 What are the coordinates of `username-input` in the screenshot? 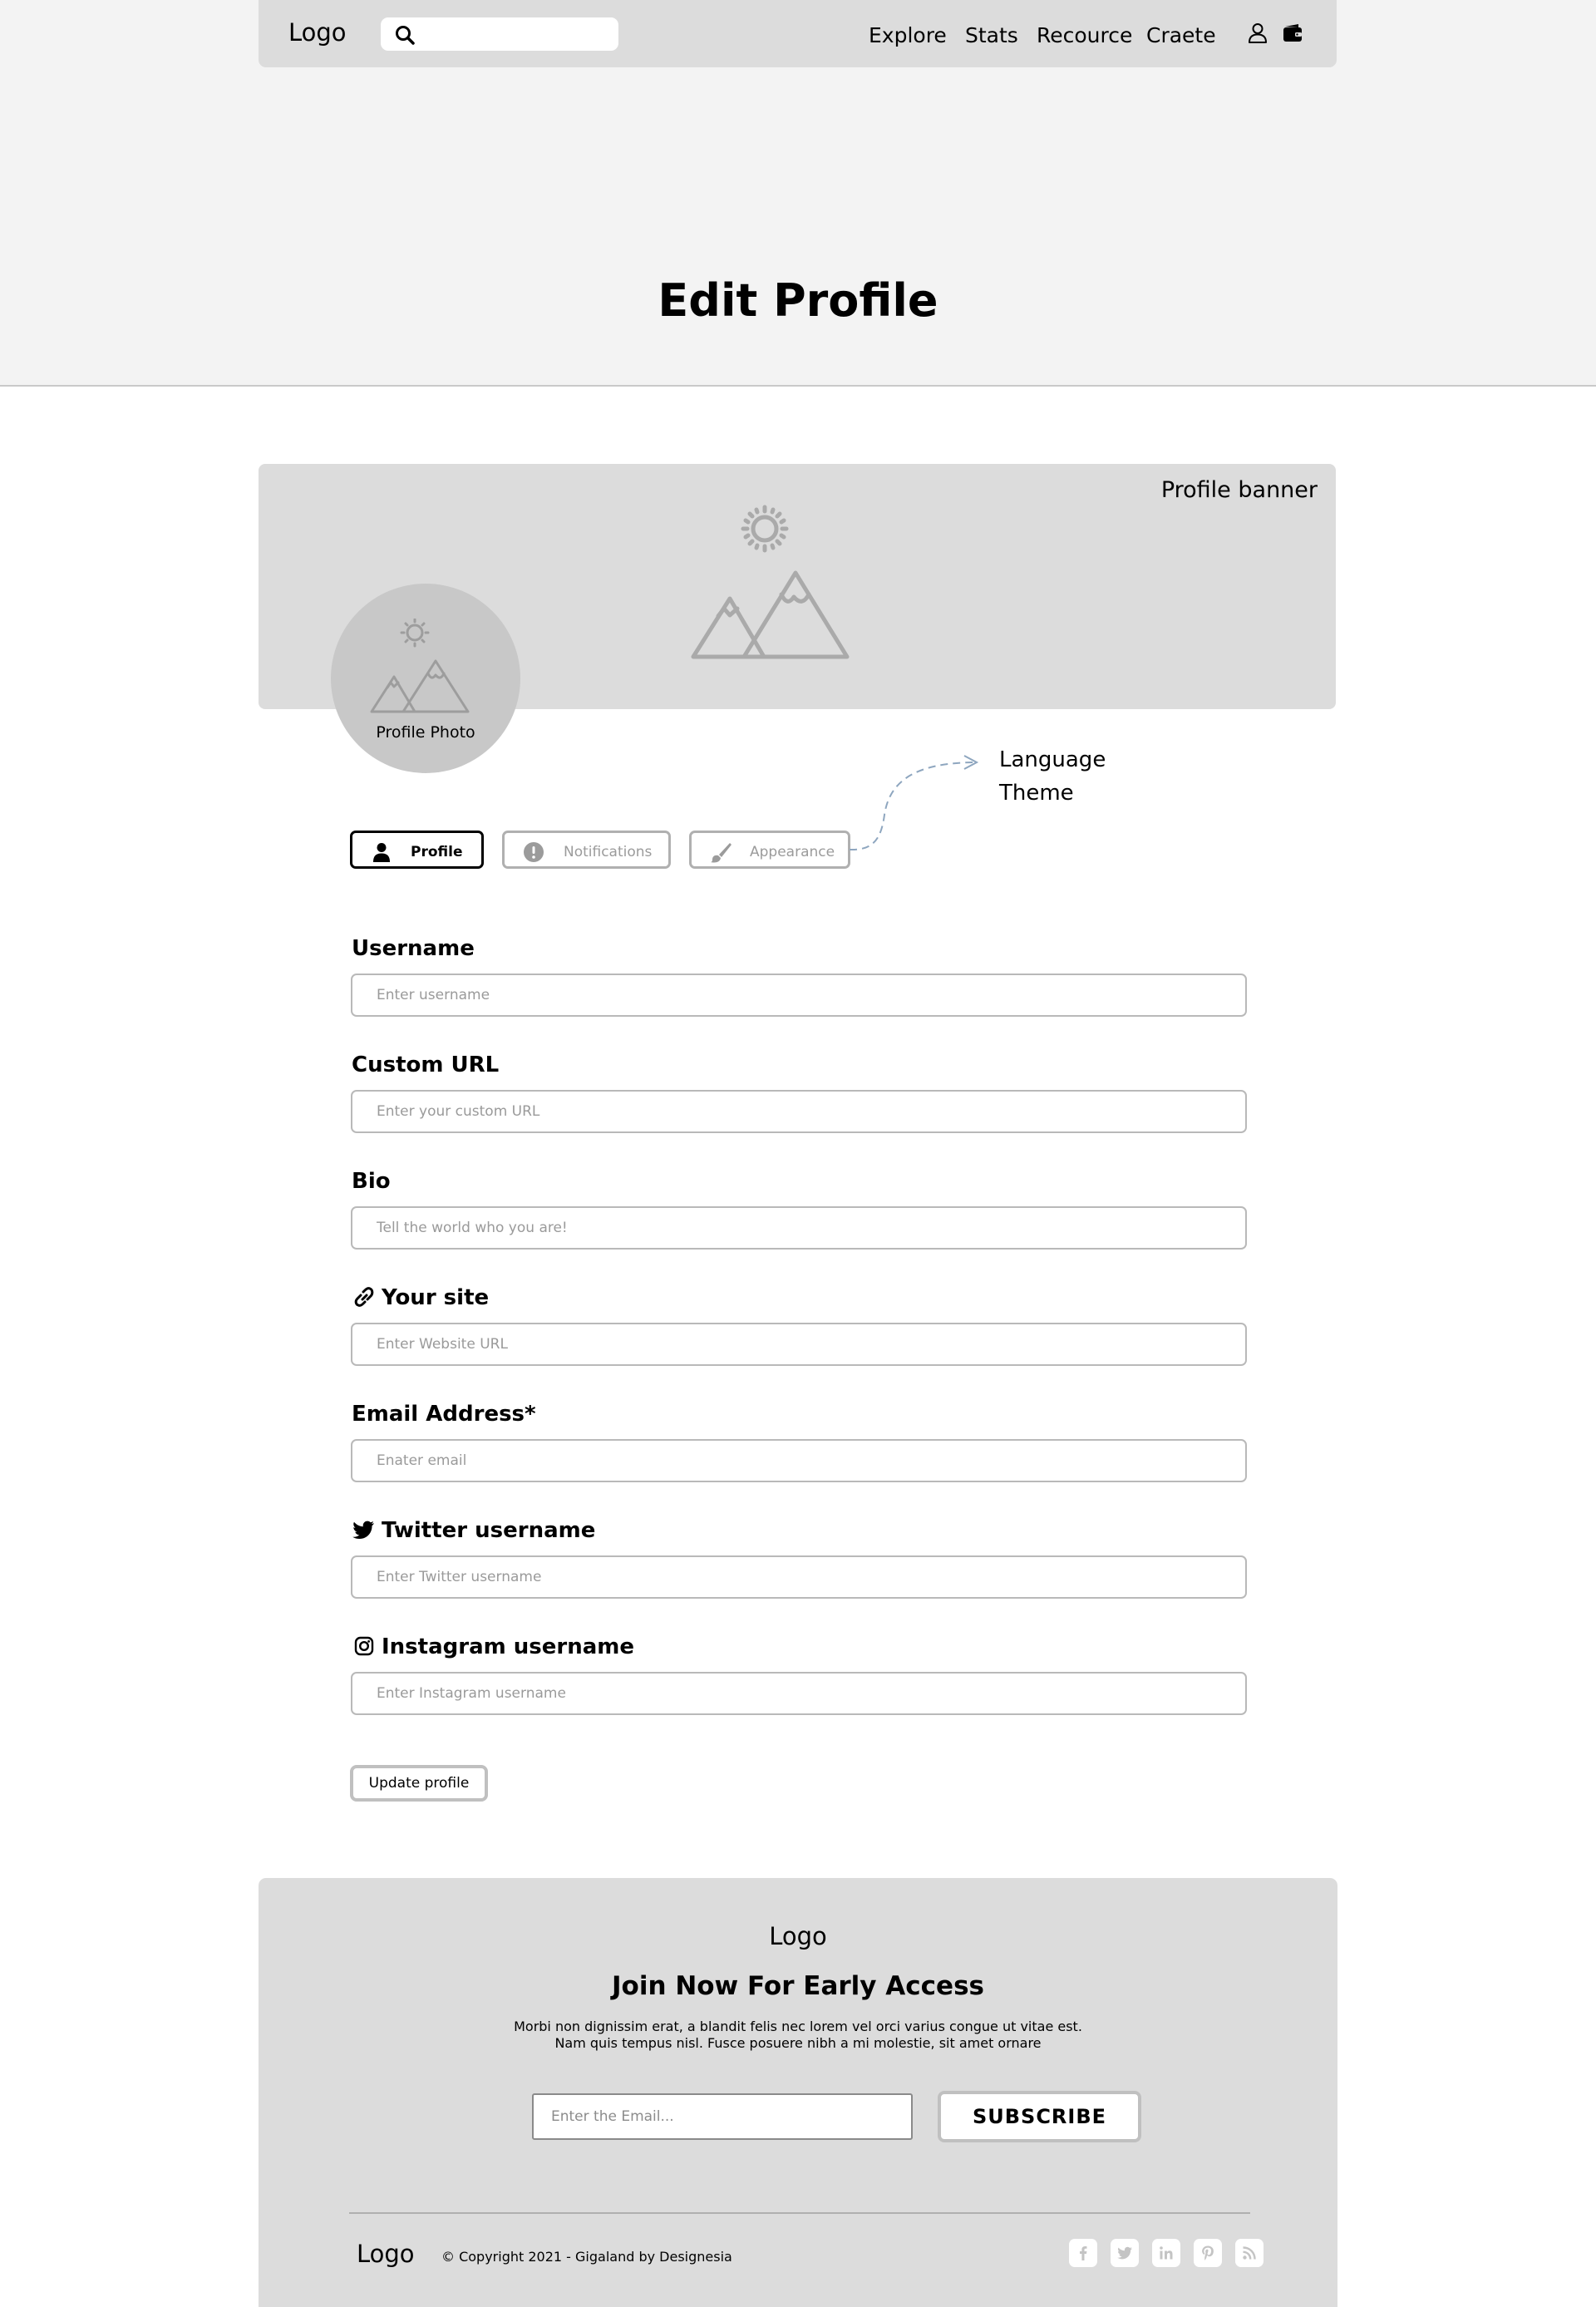 It's located at (799, 995).